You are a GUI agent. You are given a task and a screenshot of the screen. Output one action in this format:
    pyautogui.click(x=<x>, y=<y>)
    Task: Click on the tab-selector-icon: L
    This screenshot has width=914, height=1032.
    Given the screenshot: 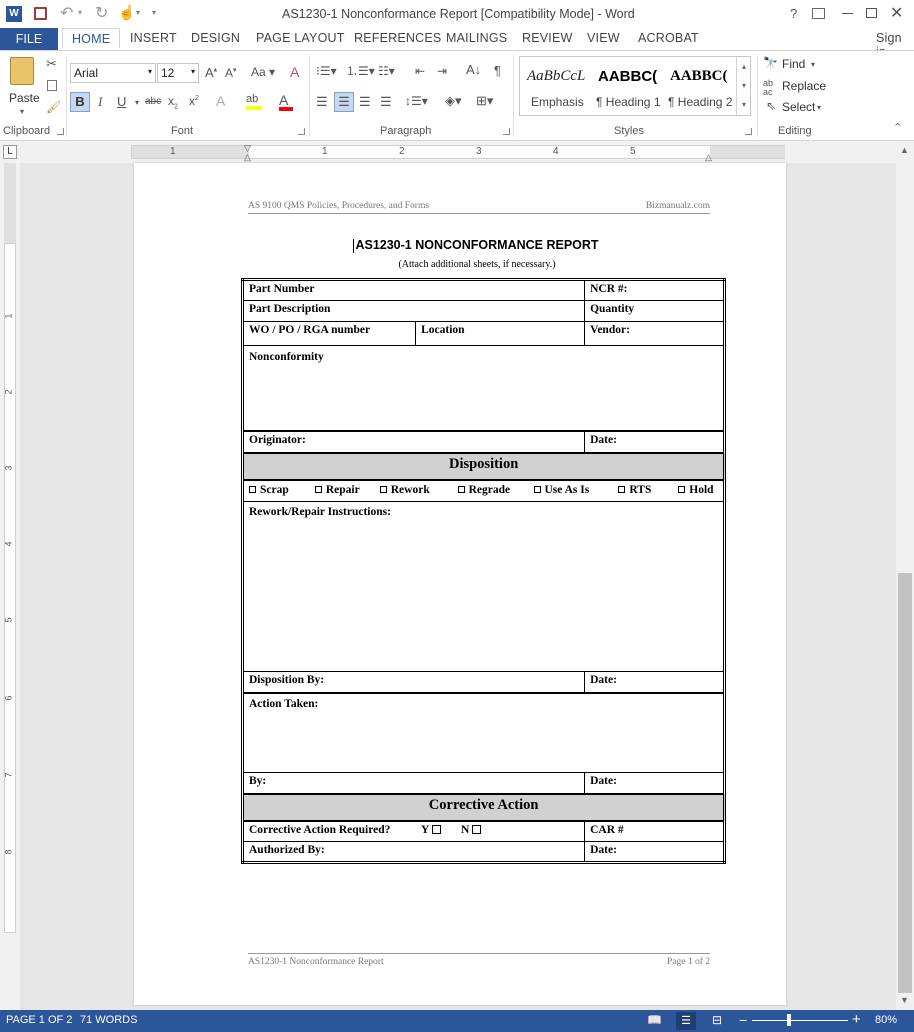 What is the action you would take?
    pyautogui.click(x=10, y=152)
    